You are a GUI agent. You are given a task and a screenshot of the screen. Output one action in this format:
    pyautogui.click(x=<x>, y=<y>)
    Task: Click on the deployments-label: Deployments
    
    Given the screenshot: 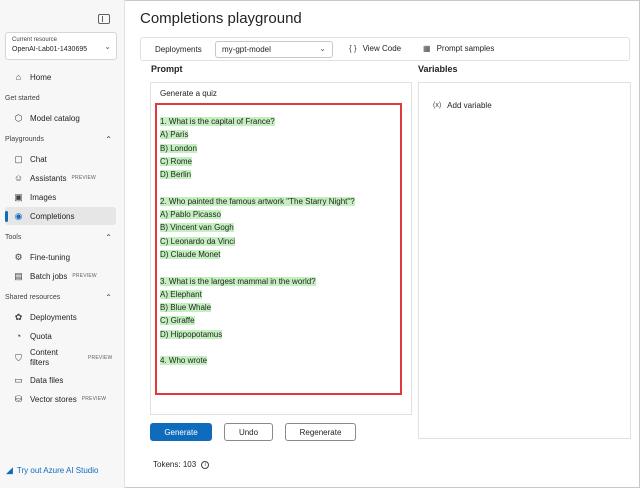 What is the action you would take?
    pyautogui.click(x=178, y=49)
    